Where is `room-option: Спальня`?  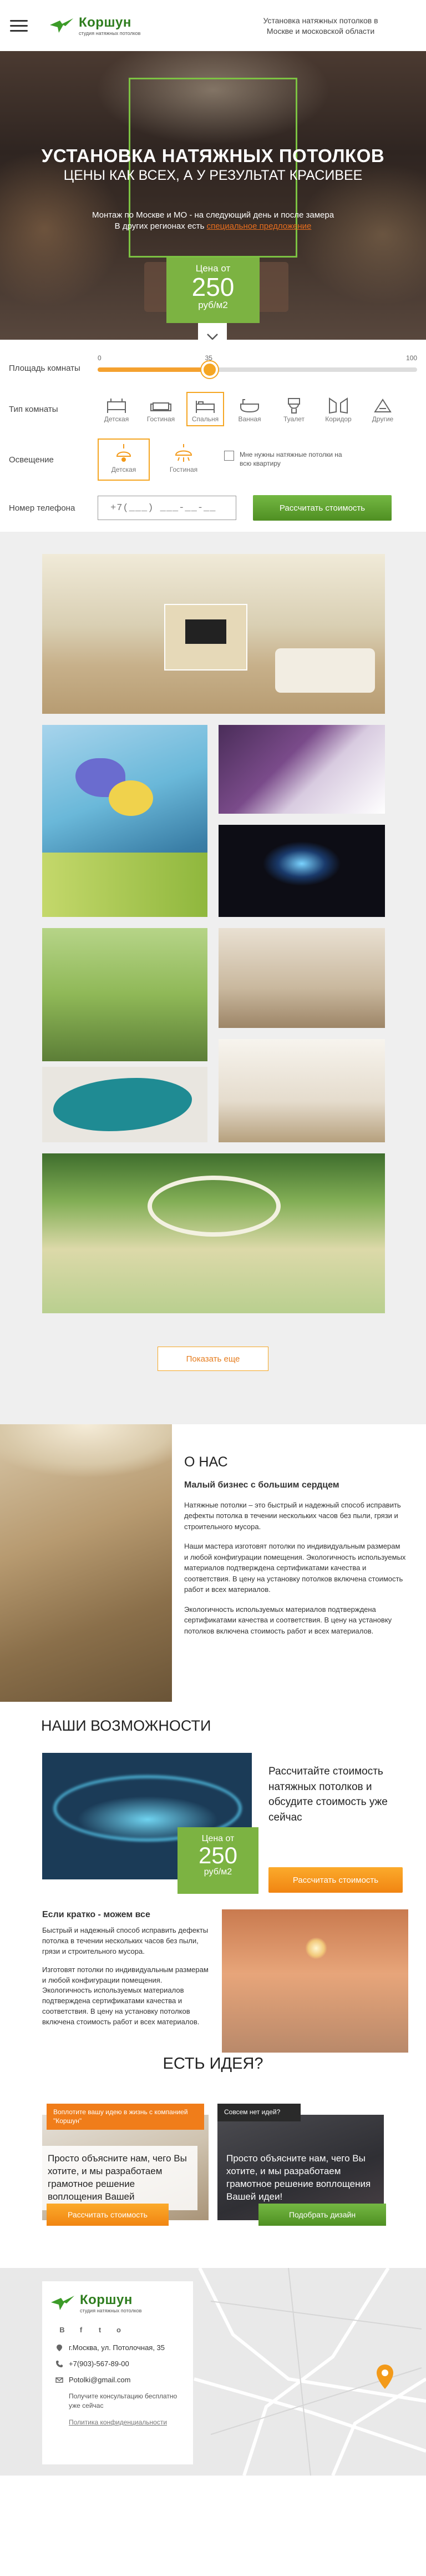 room-option: Спальня is located at coordinates (205, 409).